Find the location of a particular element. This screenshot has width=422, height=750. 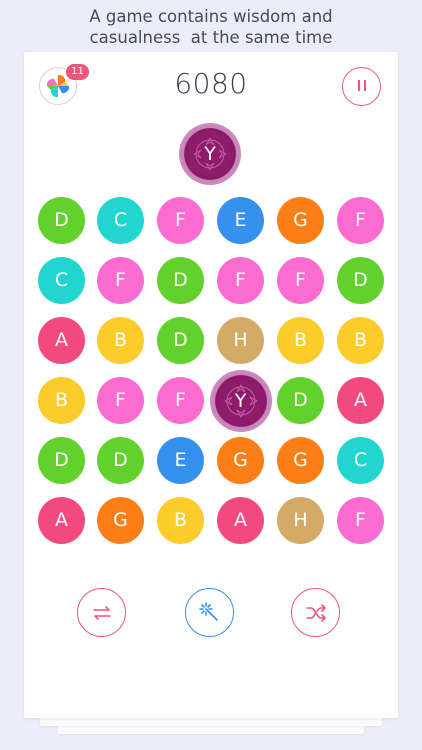

shuffle-button is located at coordinates (315, 612).